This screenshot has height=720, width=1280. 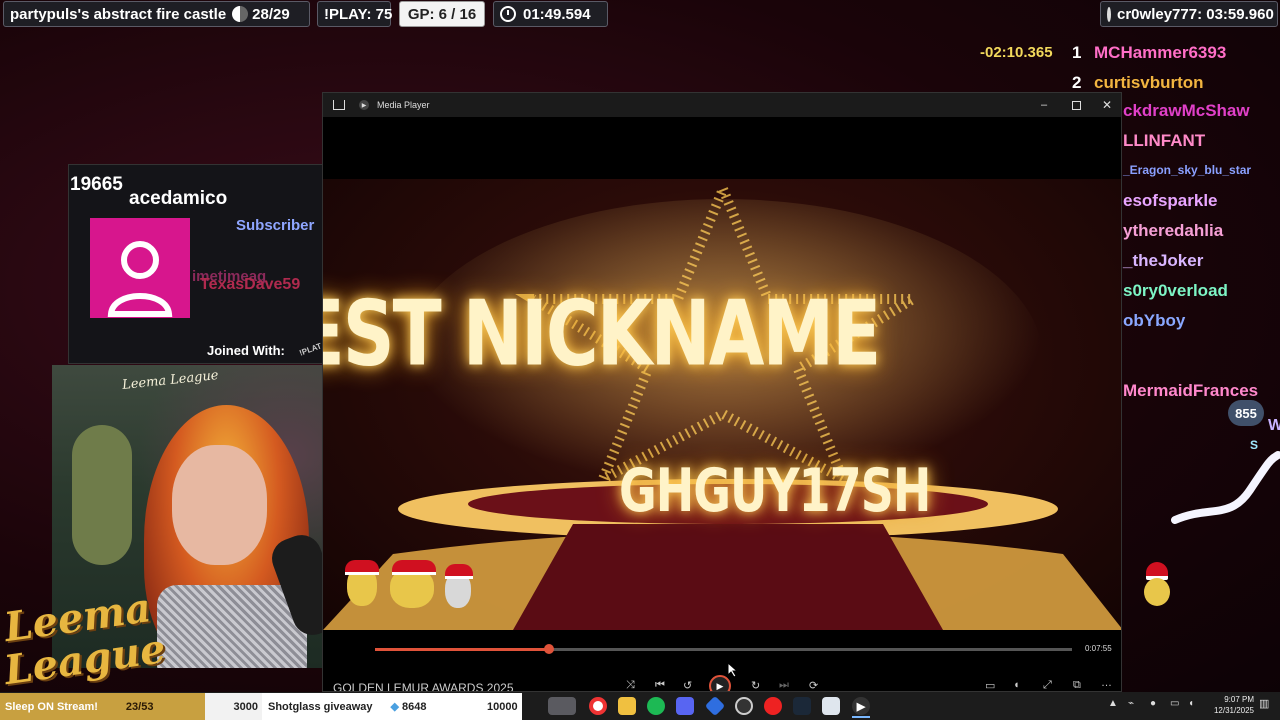 What do you see at coordinates (1157, 585) in the screenshot?
I see `santa-lemur-emote` at bounding box center [1157, 585].